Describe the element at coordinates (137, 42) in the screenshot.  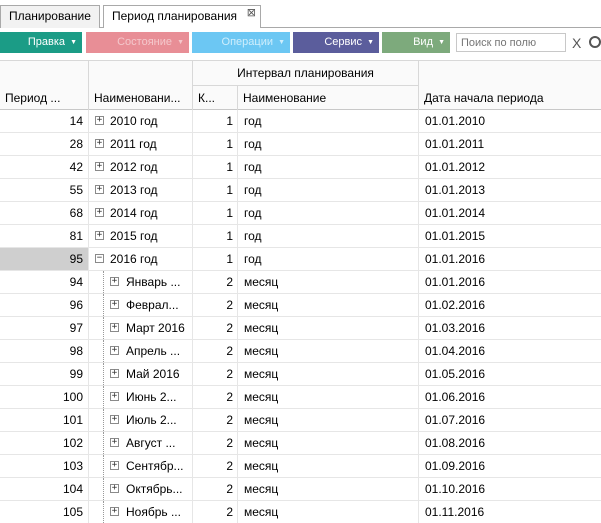
I see `state-button: Состояние ▼` at that location.